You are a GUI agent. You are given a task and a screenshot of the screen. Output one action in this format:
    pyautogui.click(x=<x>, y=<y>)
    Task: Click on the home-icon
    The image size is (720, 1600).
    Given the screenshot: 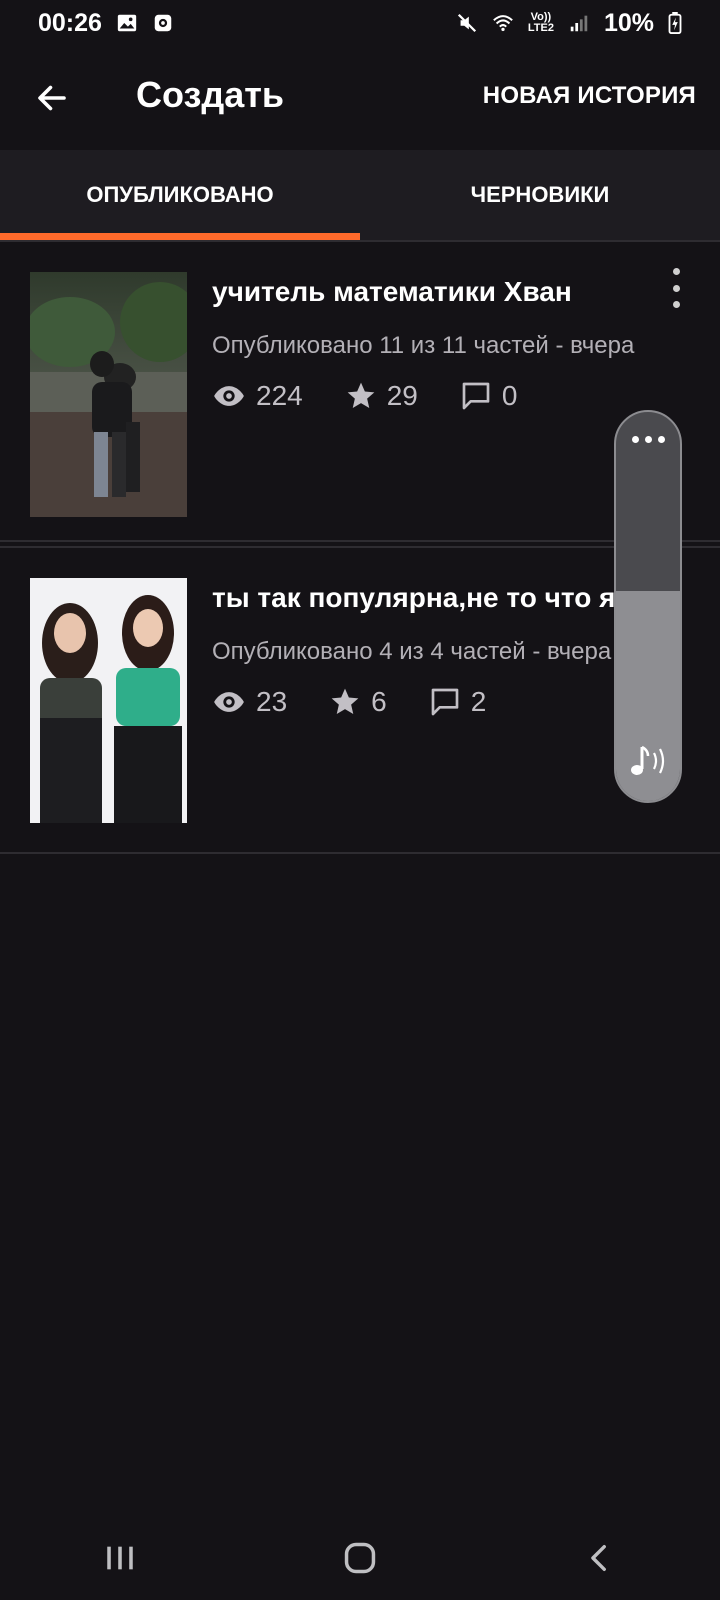 What is the action you would take?
    pyautogui.click(x=360, y=1558)
    